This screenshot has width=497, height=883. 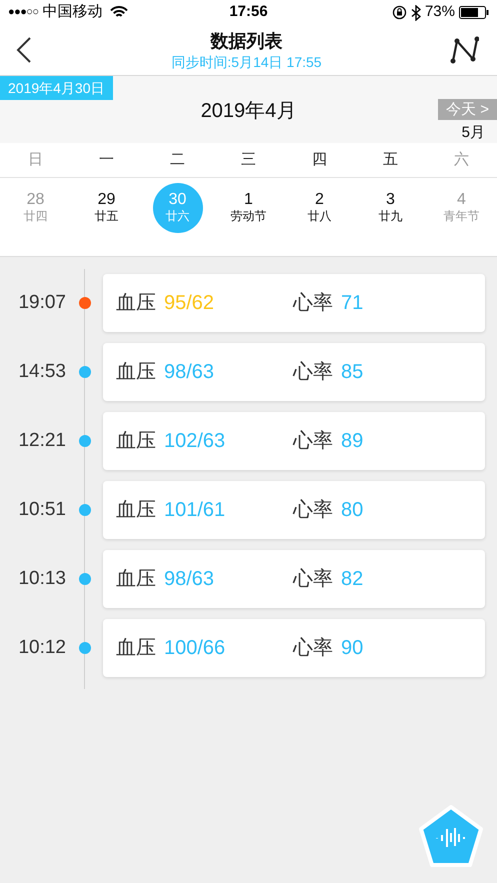 What do you see at coordinates (24, 50) in the screenshot?
I see `back-icon` at bounding box center [24, 50].